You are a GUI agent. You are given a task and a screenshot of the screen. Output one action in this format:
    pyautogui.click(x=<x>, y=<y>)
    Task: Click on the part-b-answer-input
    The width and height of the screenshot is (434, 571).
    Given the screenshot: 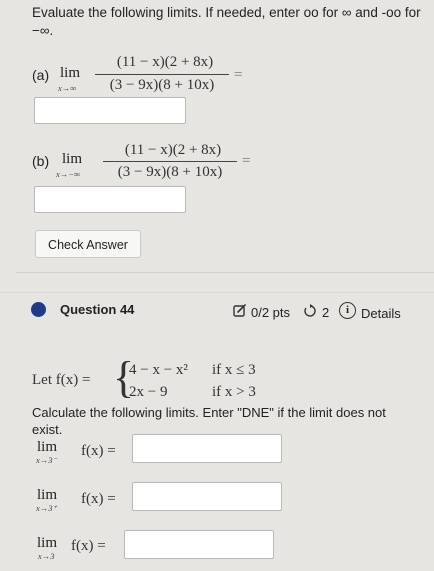 What is the action you would take?
    pyautogui.click(x=110, y=199)
    